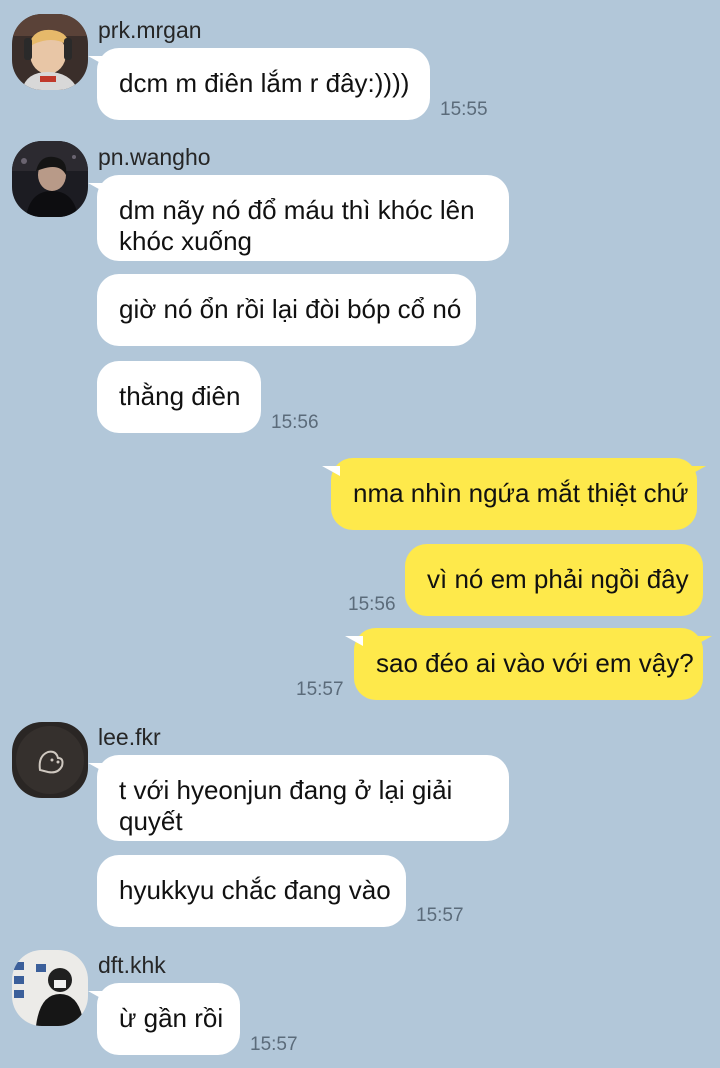 The image size is (720, 1068). I want to click on sender-name: lee.fkr, so click(129, 737).